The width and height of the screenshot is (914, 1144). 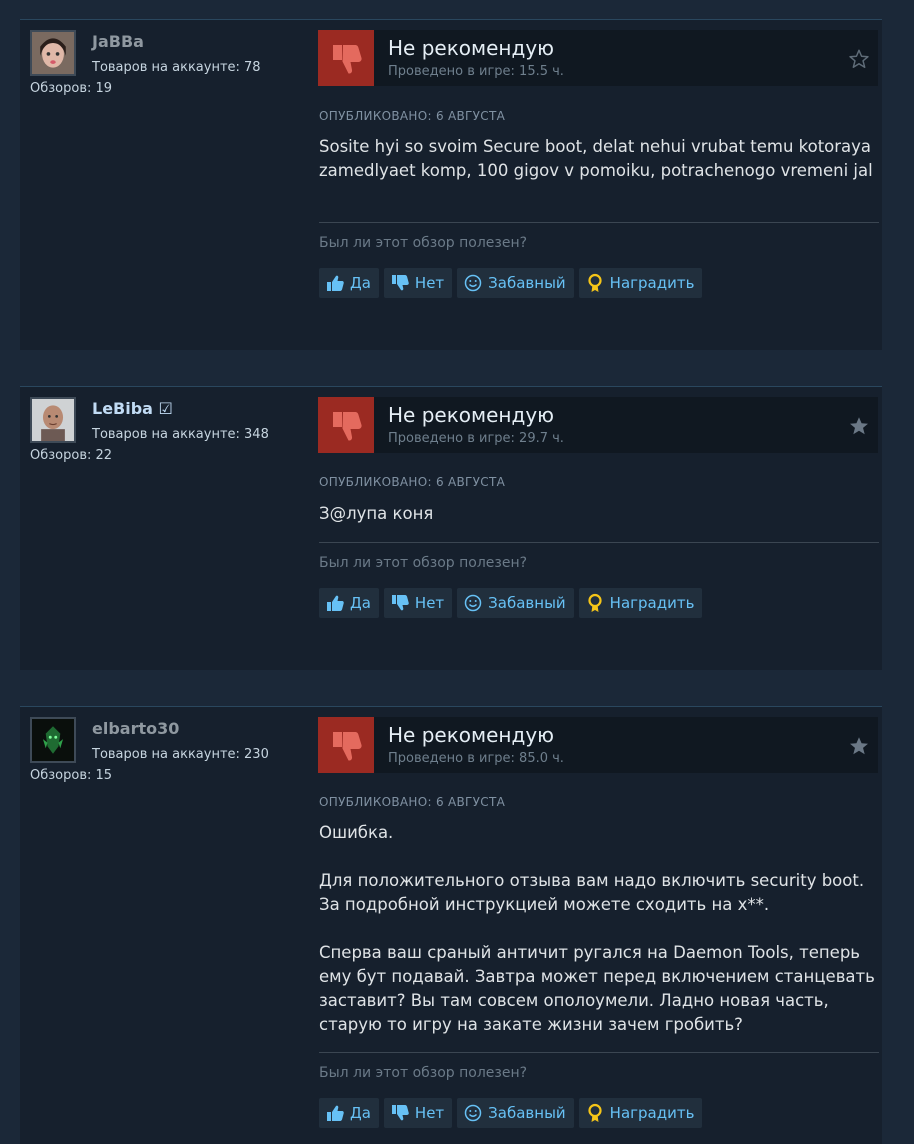 What do you see at coordinates (135, 728) in the screenshot?
I see `author-name: elbarto30` at bounding box center [135, 728].